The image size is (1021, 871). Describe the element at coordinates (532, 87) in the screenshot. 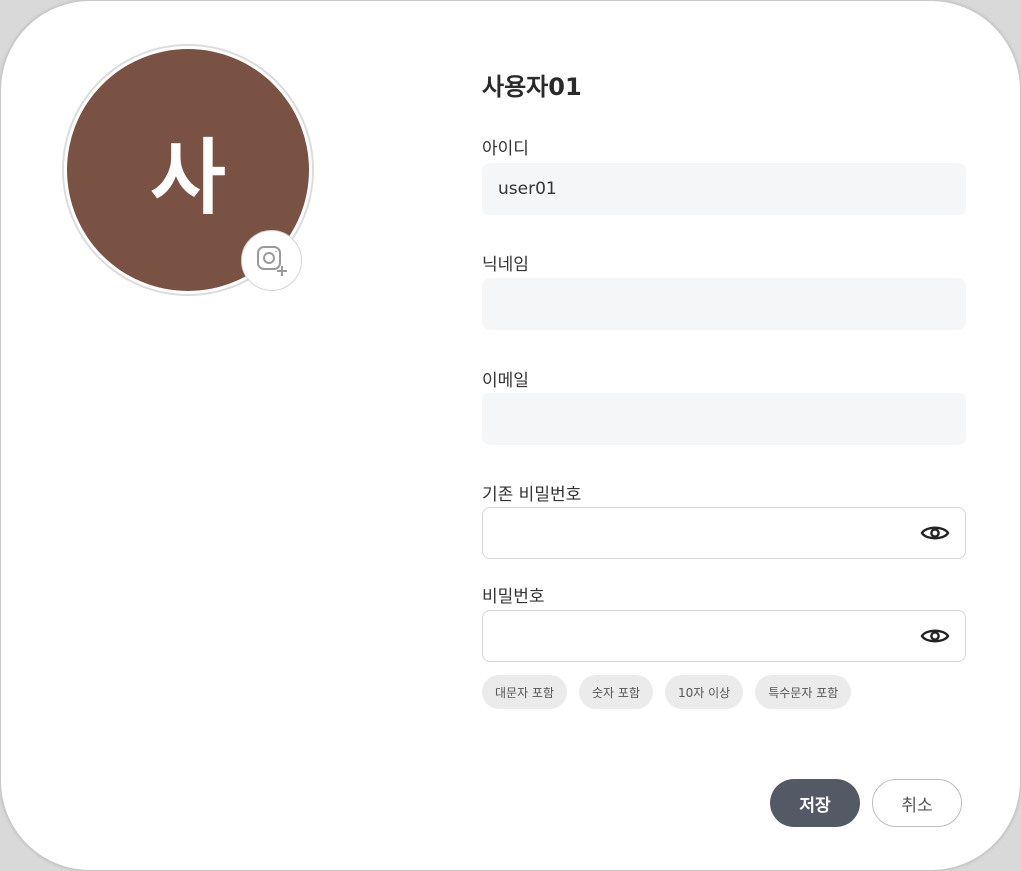

I see `page-title: 사용자01` at that location.